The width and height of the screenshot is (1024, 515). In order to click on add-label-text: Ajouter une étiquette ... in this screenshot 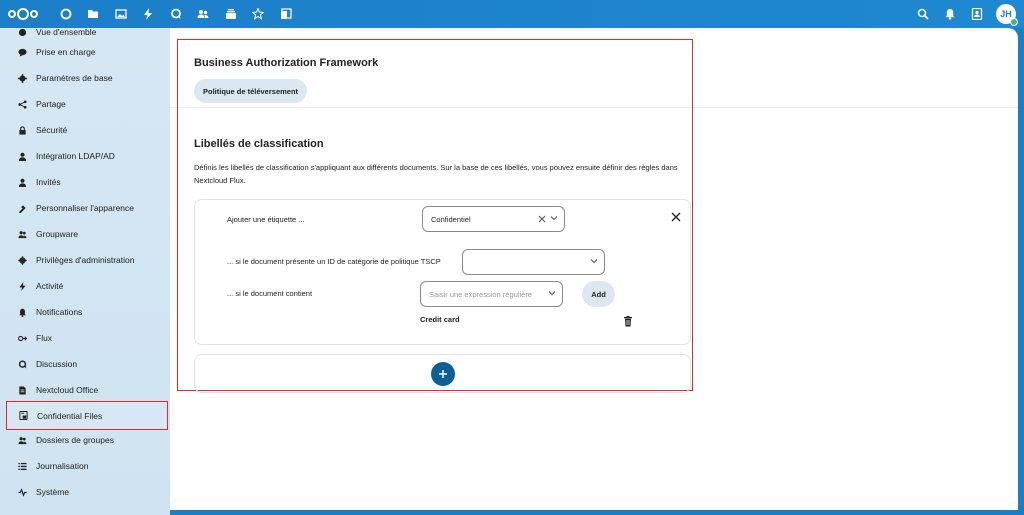, I will do `click(266, 219)`.